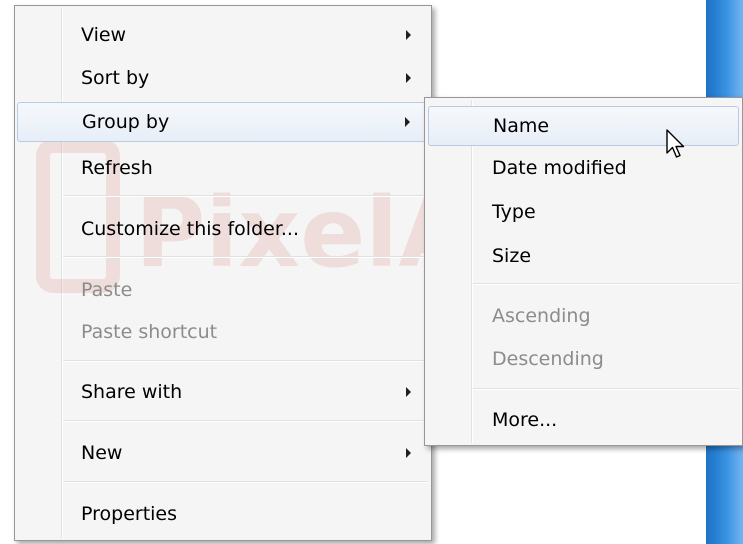 The image size is (743, 544). Describe the element at coordinates (129, 514) in the screenshot. I see `menu-item-label: Properties` at that location.